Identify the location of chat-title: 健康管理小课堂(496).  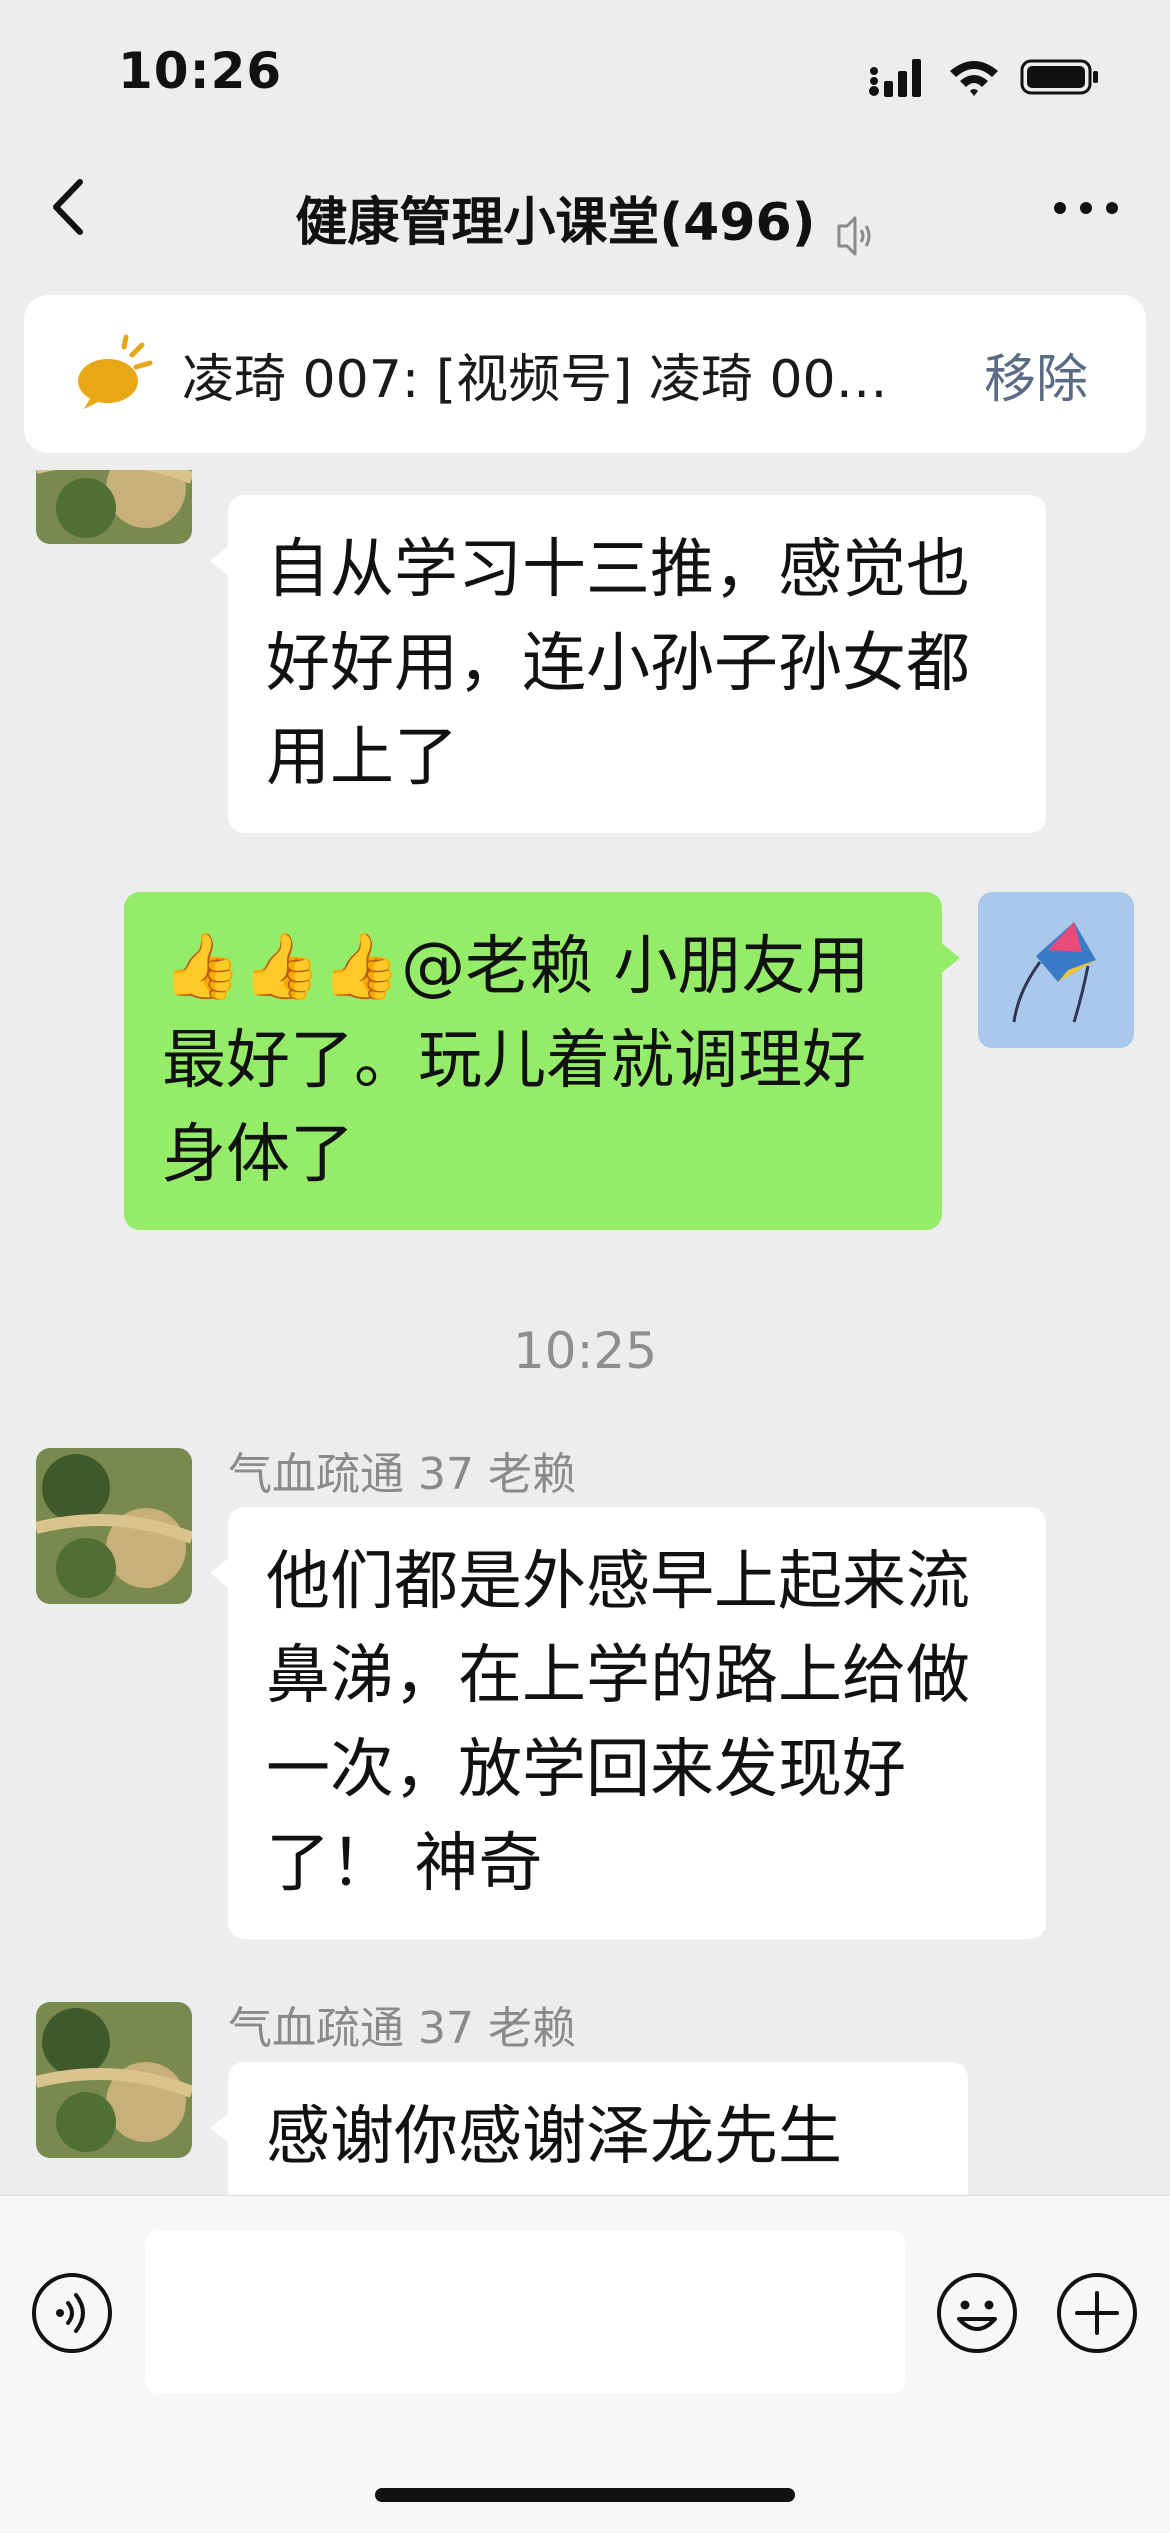
(555, 223).